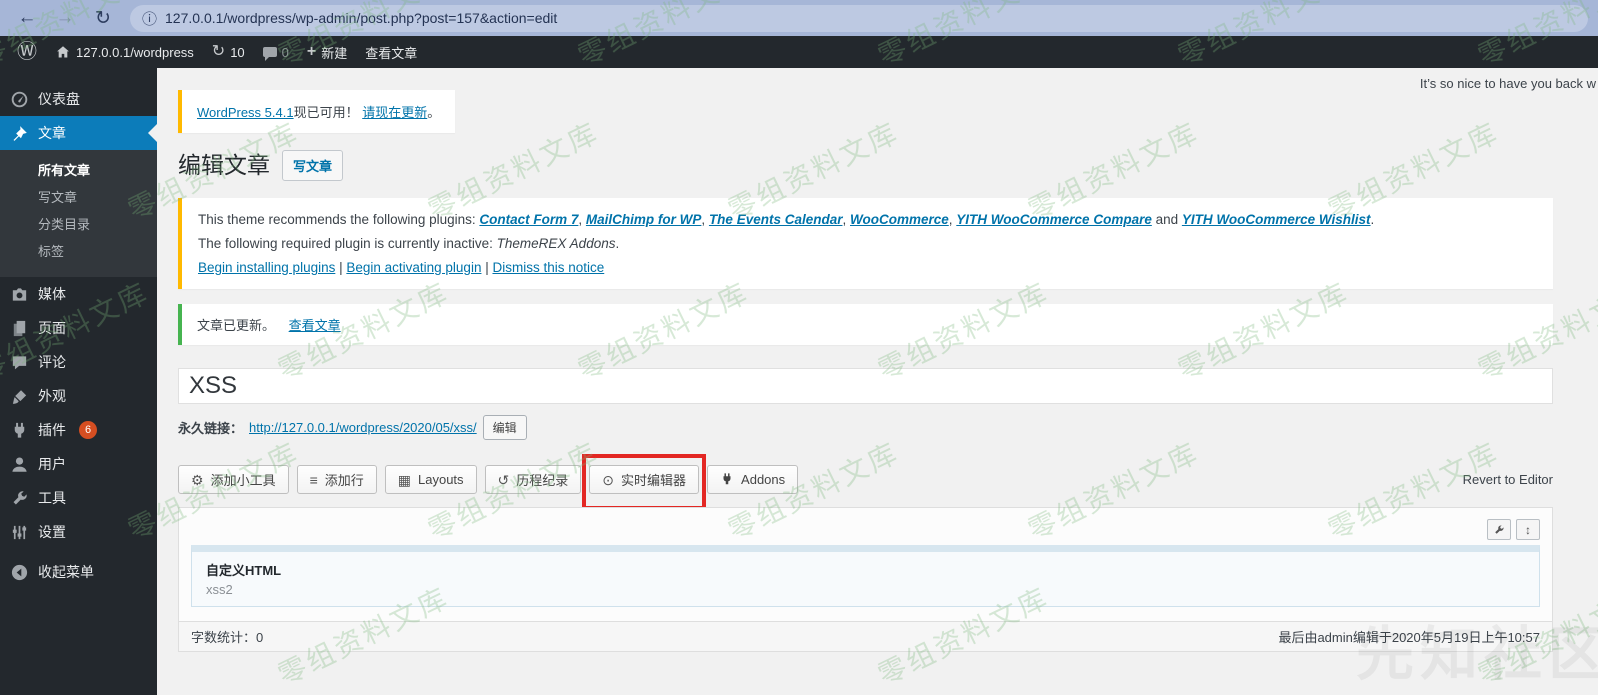 This screenshot has height=695, width=1598. I want to click on submenu-all-posts: 所有文章, so click(78, 170).